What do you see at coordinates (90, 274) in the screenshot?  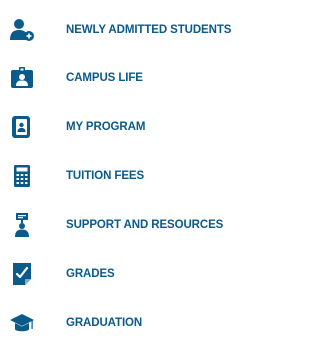 I see `menu-item-label: GRADES` at bounding box center [90, 274].